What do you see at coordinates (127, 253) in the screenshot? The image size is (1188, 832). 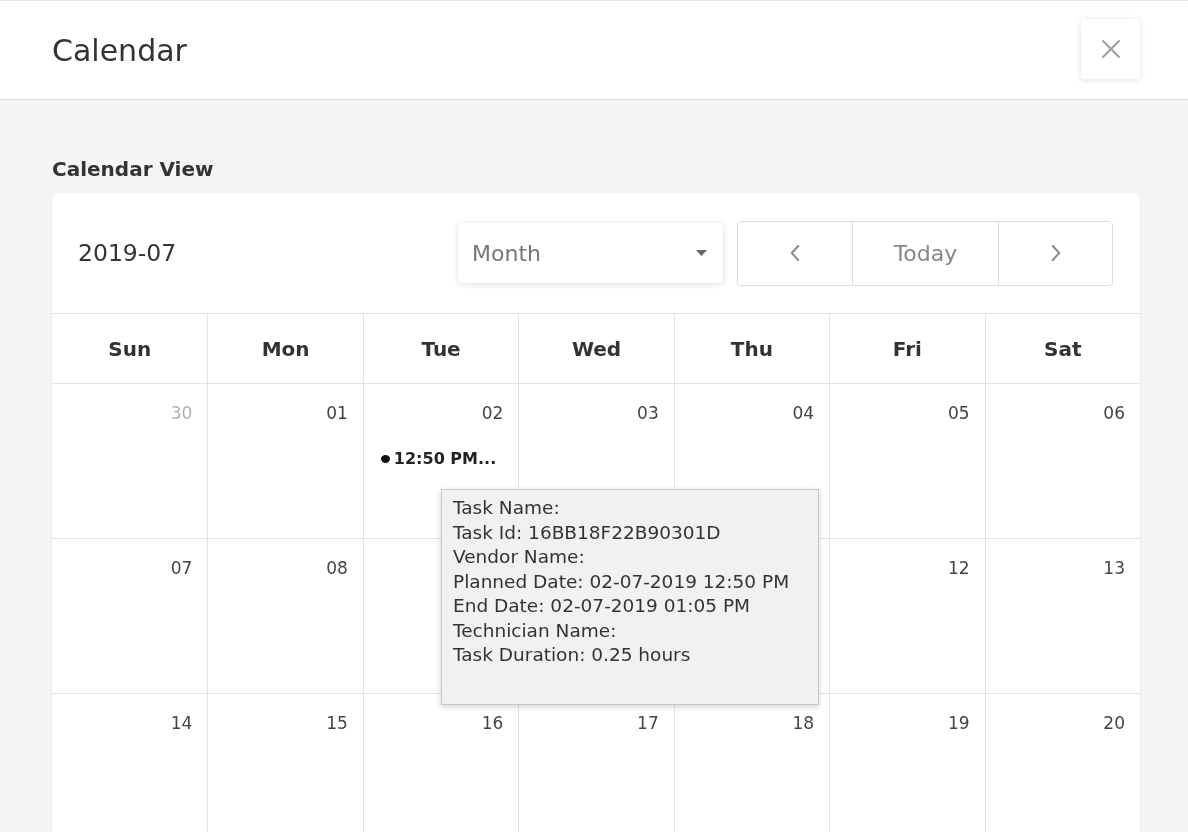 I see `current-period: 2019-07` at bounding box center [127, 253].